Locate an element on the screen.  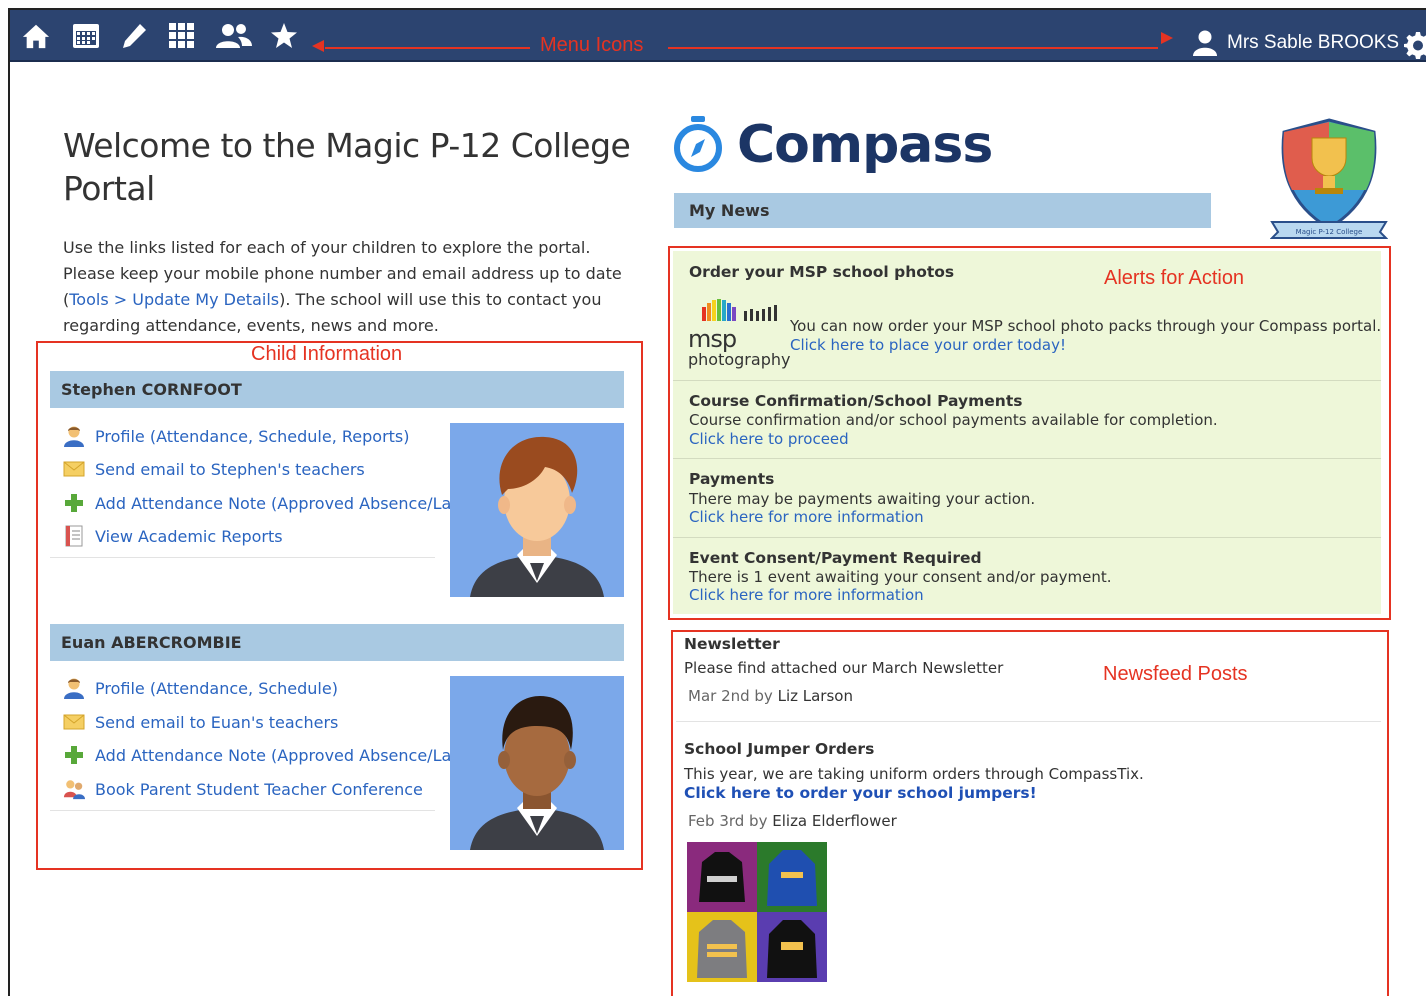
jumper-blue-image is located at coordinates (792, 877).